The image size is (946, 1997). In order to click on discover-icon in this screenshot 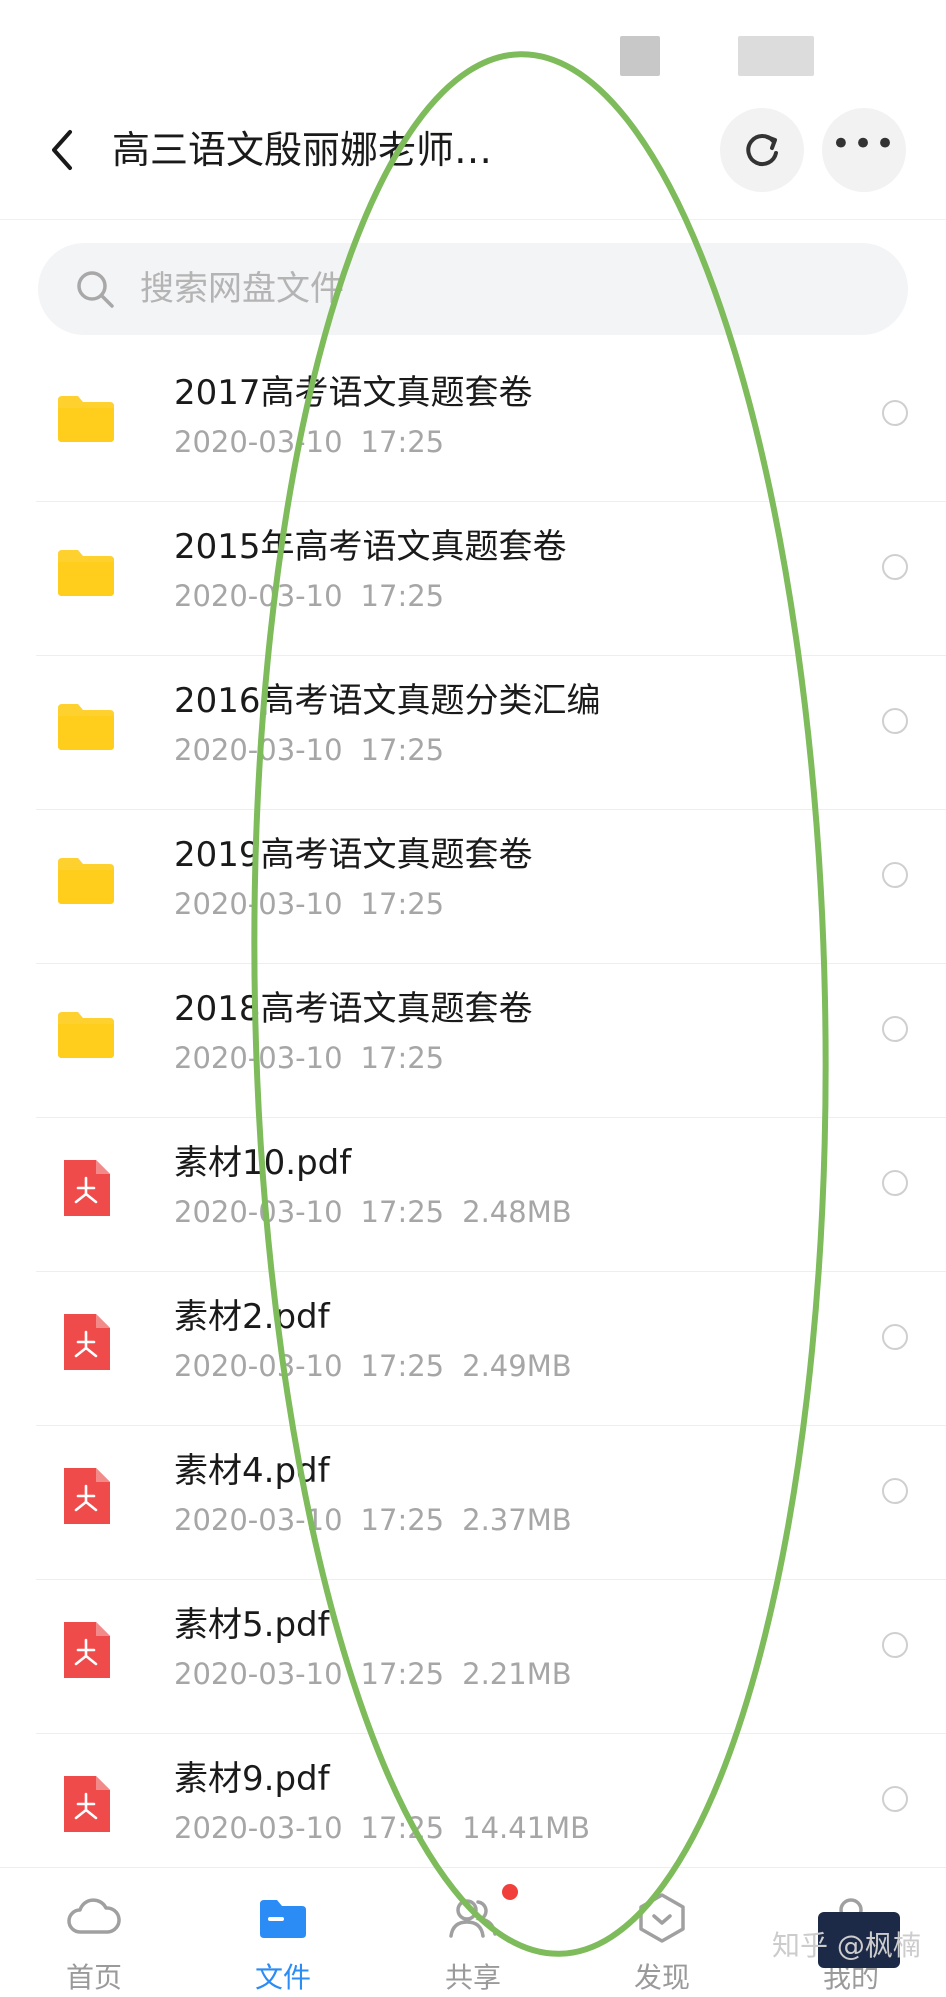, I will do `click(662, 1918)`.